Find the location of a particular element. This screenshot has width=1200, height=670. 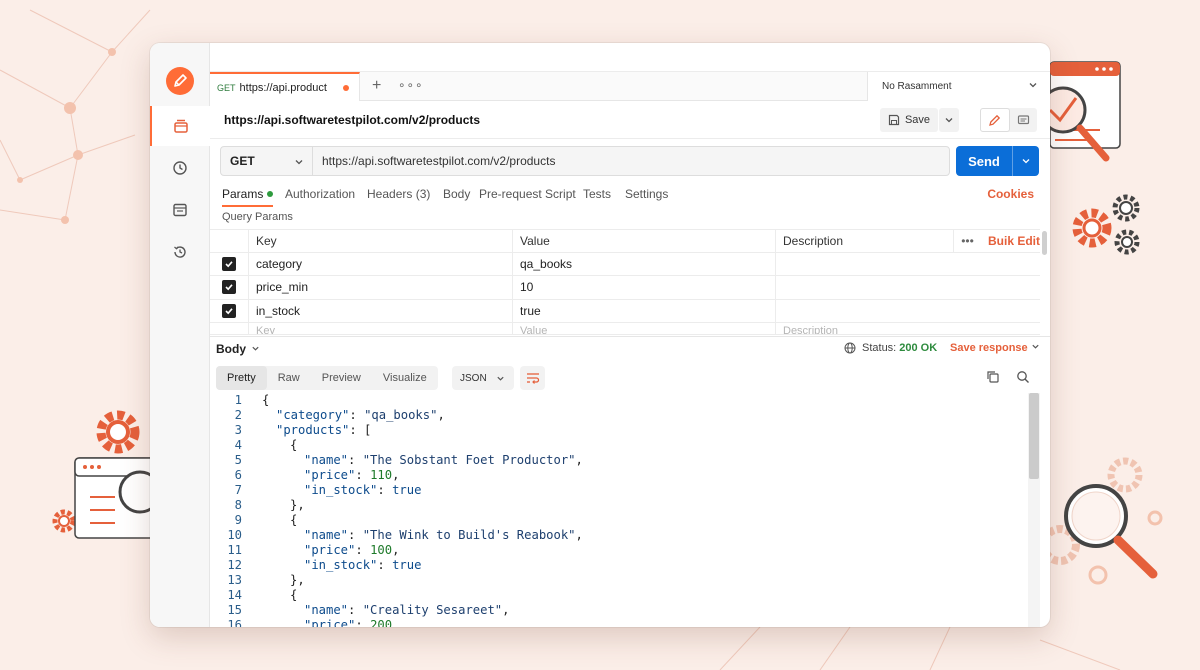

code-line: 8}, is located at coordinates (620, 505).